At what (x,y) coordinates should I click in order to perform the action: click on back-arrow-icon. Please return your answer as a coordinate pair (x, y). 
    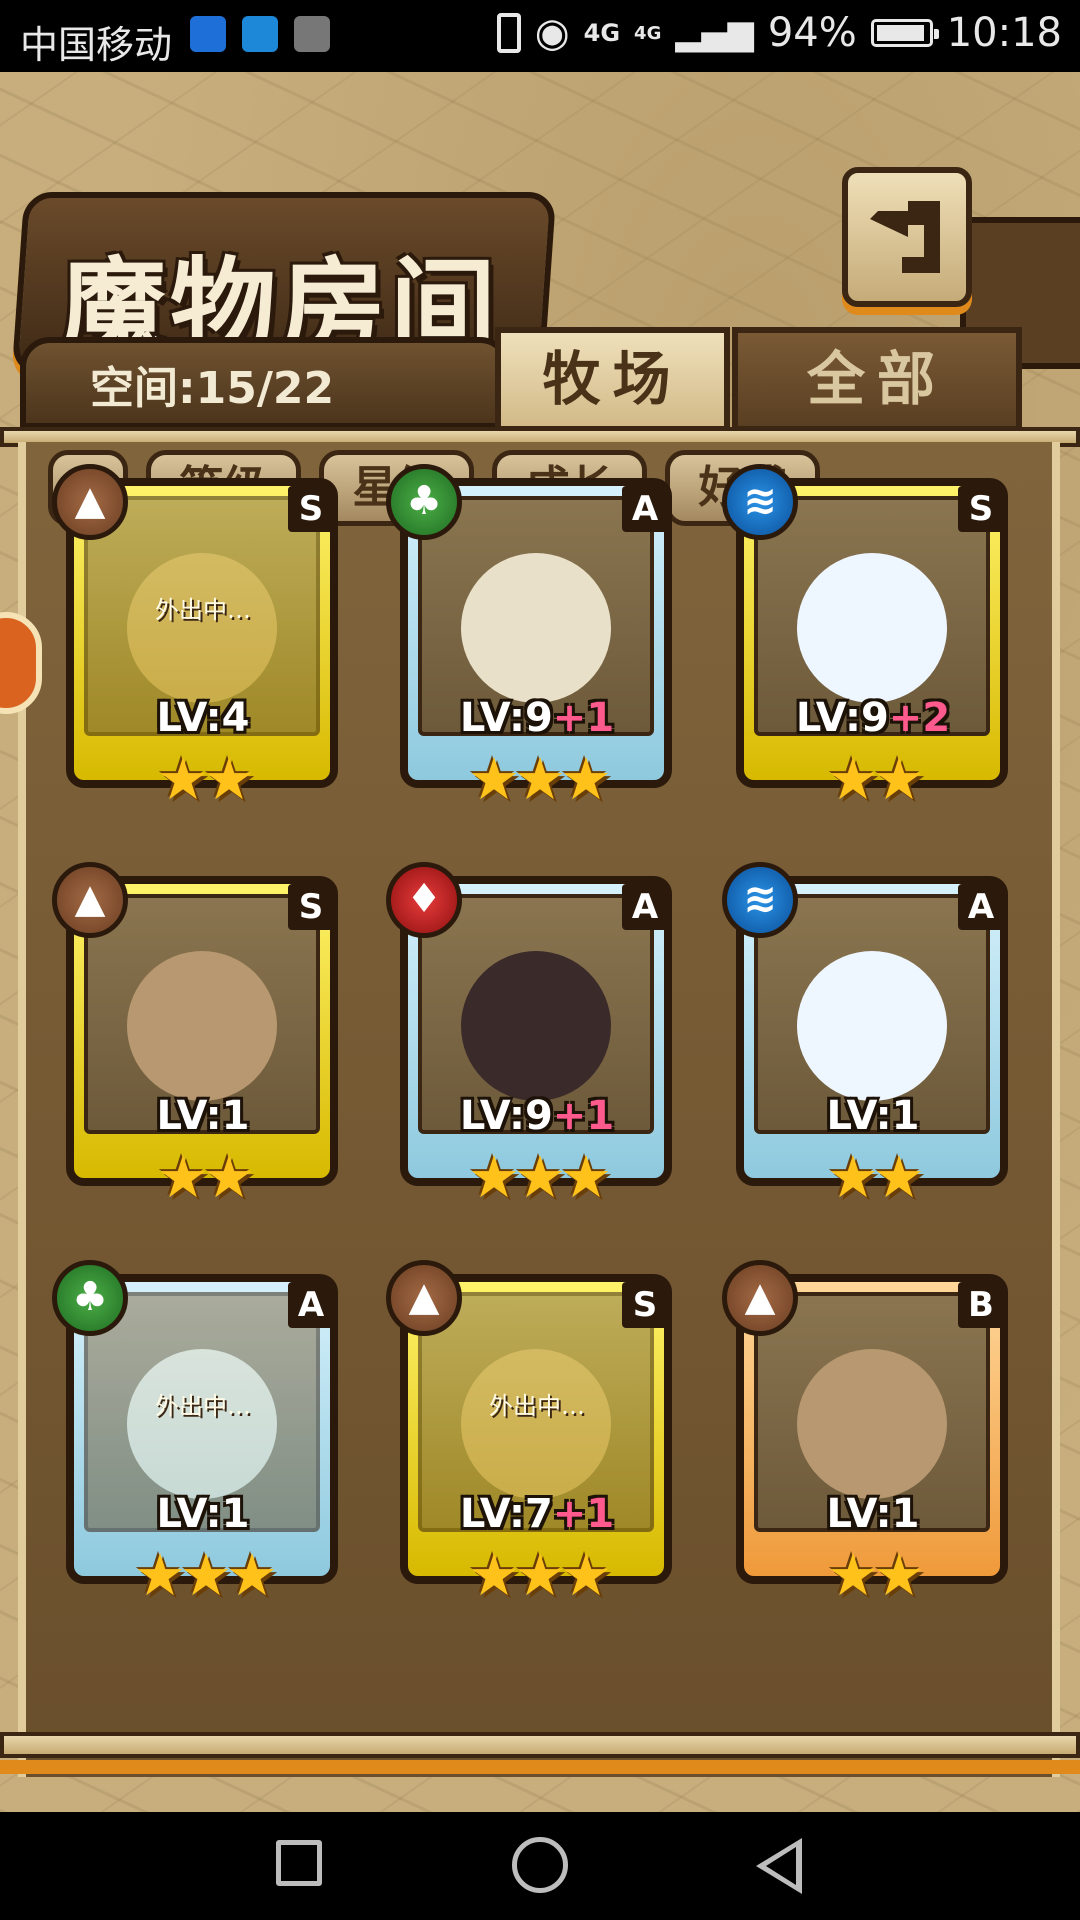
    Looking at the image, I should click on (905, 237).